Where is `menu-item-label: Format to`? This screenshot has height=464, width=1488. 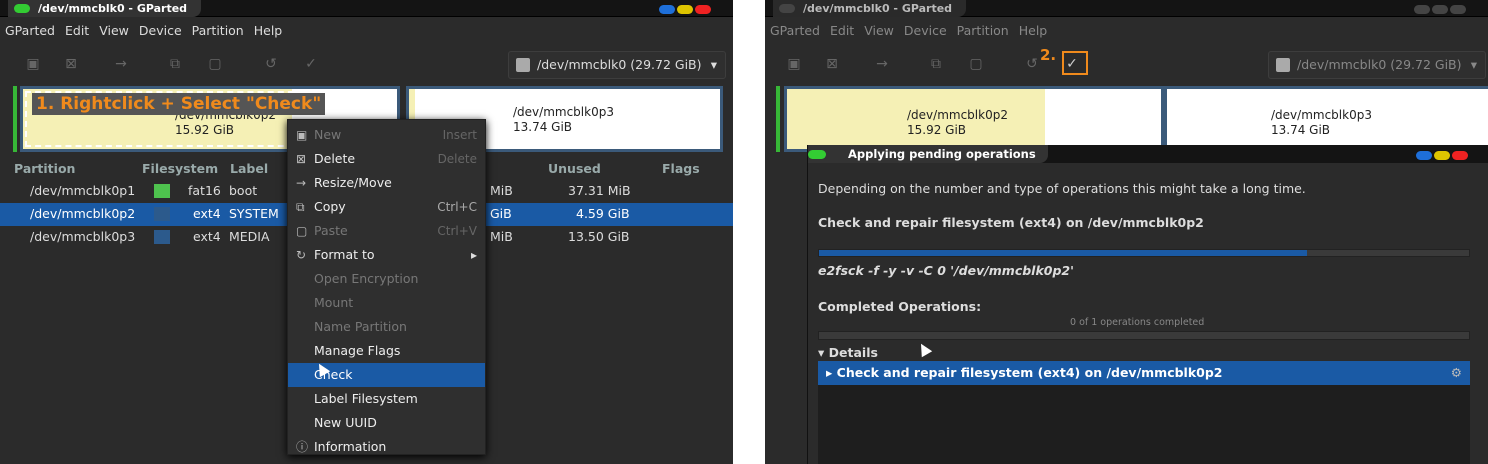 menu-item-label: Format to is located at coordinates (344, 254).